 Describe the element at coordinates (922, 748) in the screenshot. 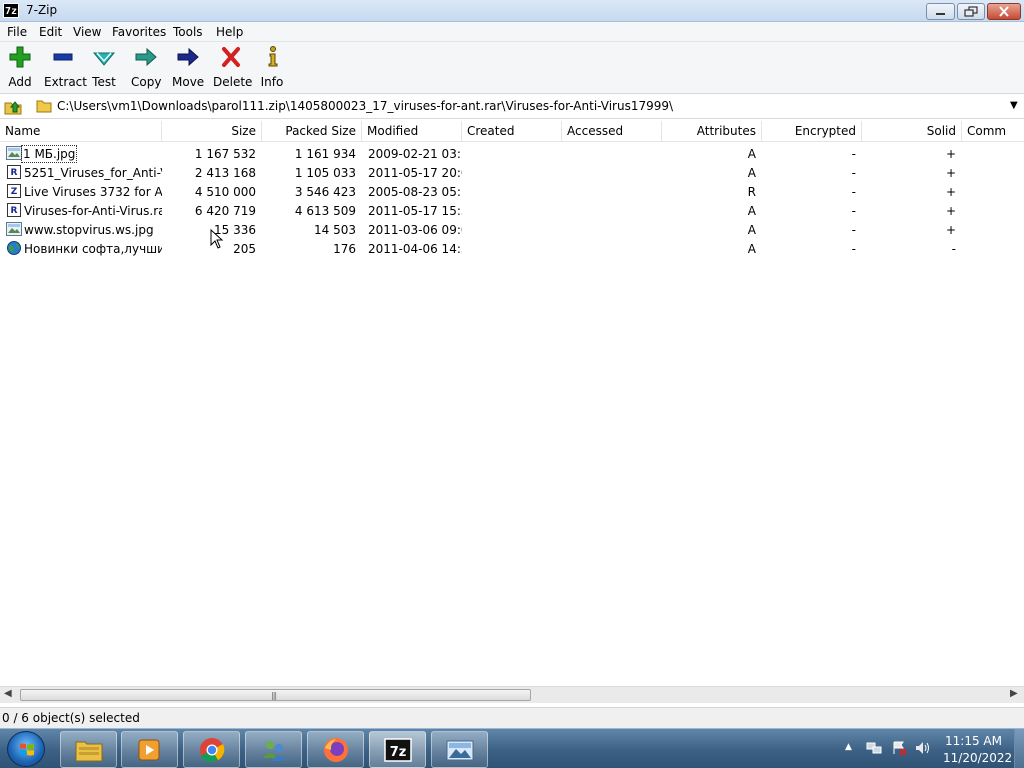

I see `volume-icon` at that location.